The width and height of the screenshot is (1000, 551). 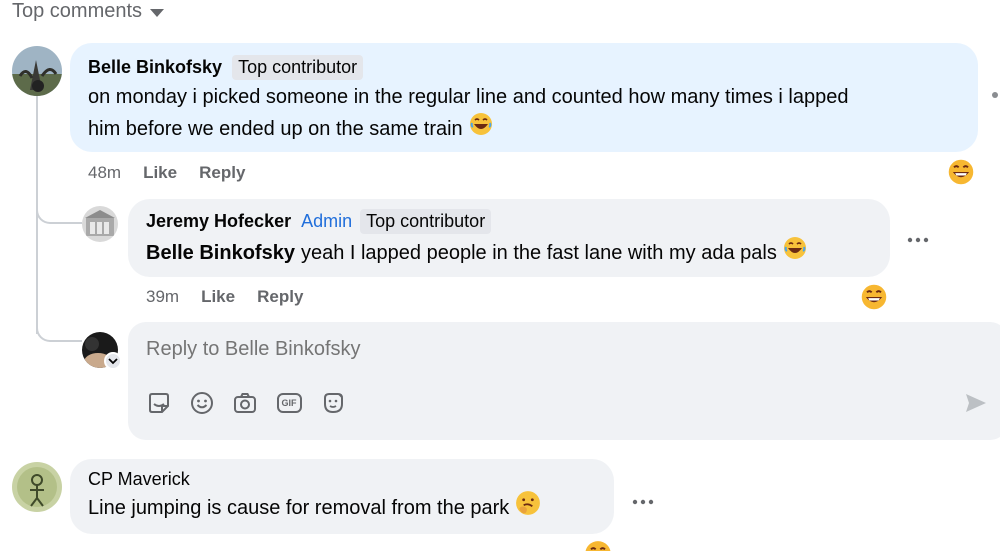 I want to click on thinking-emoji-icon, so click(x=528, y=507).